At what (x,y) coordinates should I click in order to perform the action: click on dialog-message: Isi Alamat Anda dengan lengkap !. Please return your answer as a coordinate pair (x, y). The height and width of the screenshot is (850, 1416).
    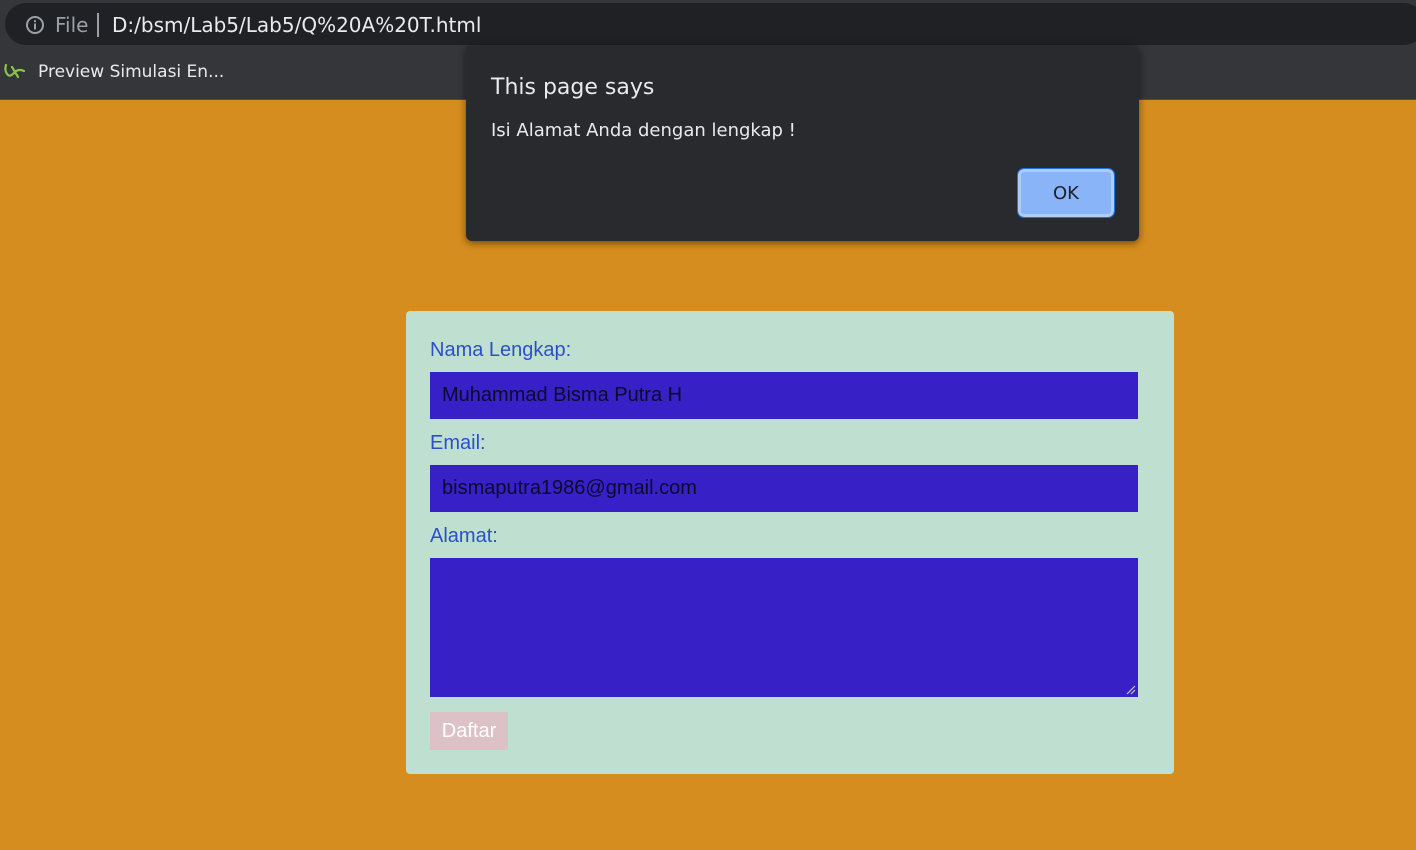
    Looking at the image, I should click on (643, 130).